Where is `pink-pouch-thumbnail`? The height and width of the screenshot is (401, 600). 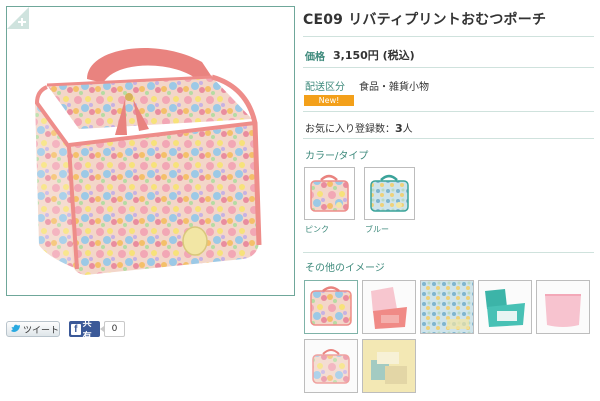
pink-pouch-thumbnail is located at coordinates (329, 193).